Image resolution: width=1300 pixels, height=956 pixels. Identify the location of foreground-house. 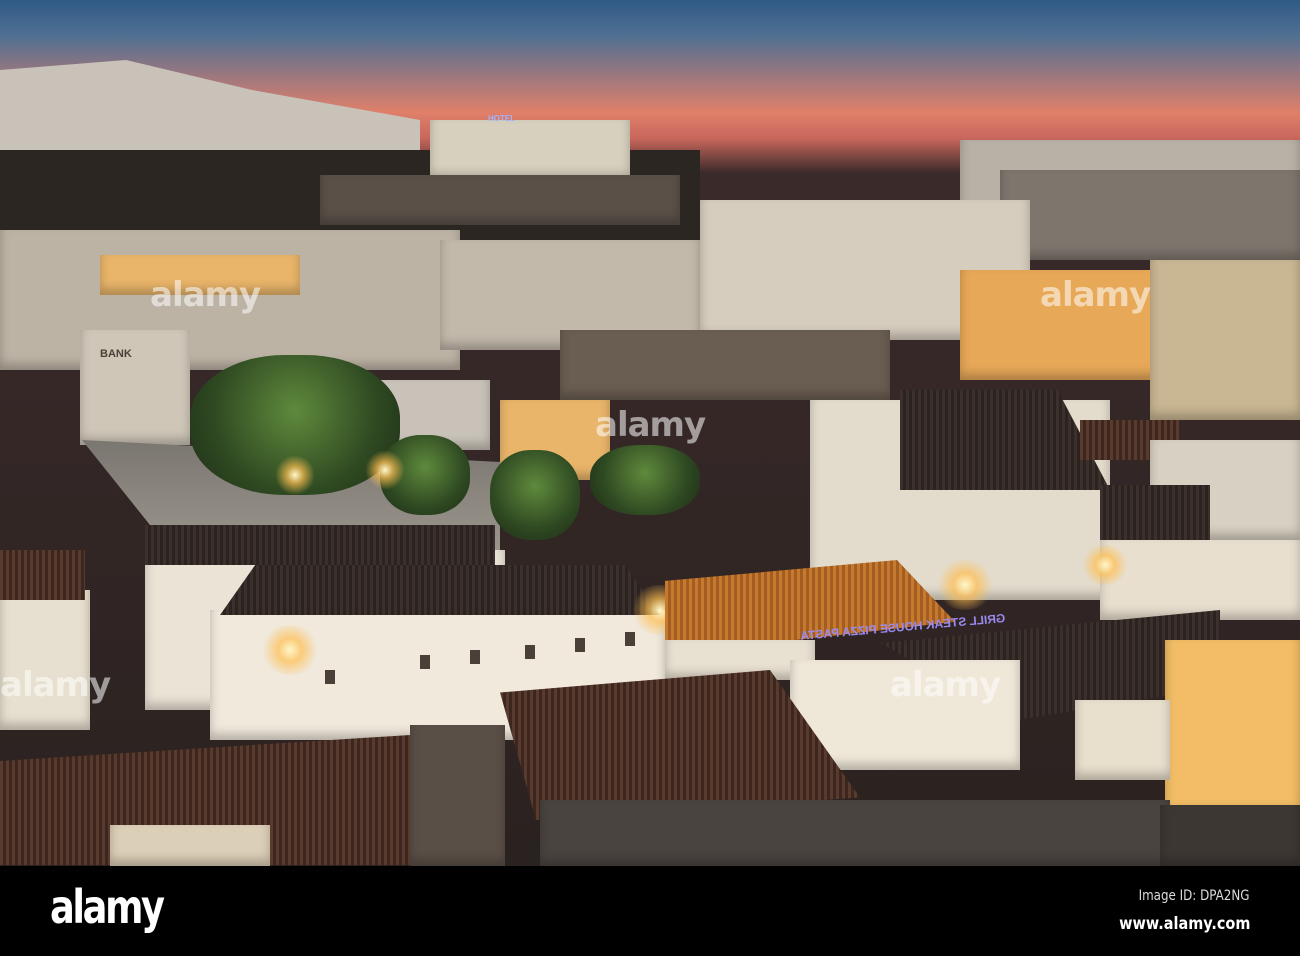
(190, 845).